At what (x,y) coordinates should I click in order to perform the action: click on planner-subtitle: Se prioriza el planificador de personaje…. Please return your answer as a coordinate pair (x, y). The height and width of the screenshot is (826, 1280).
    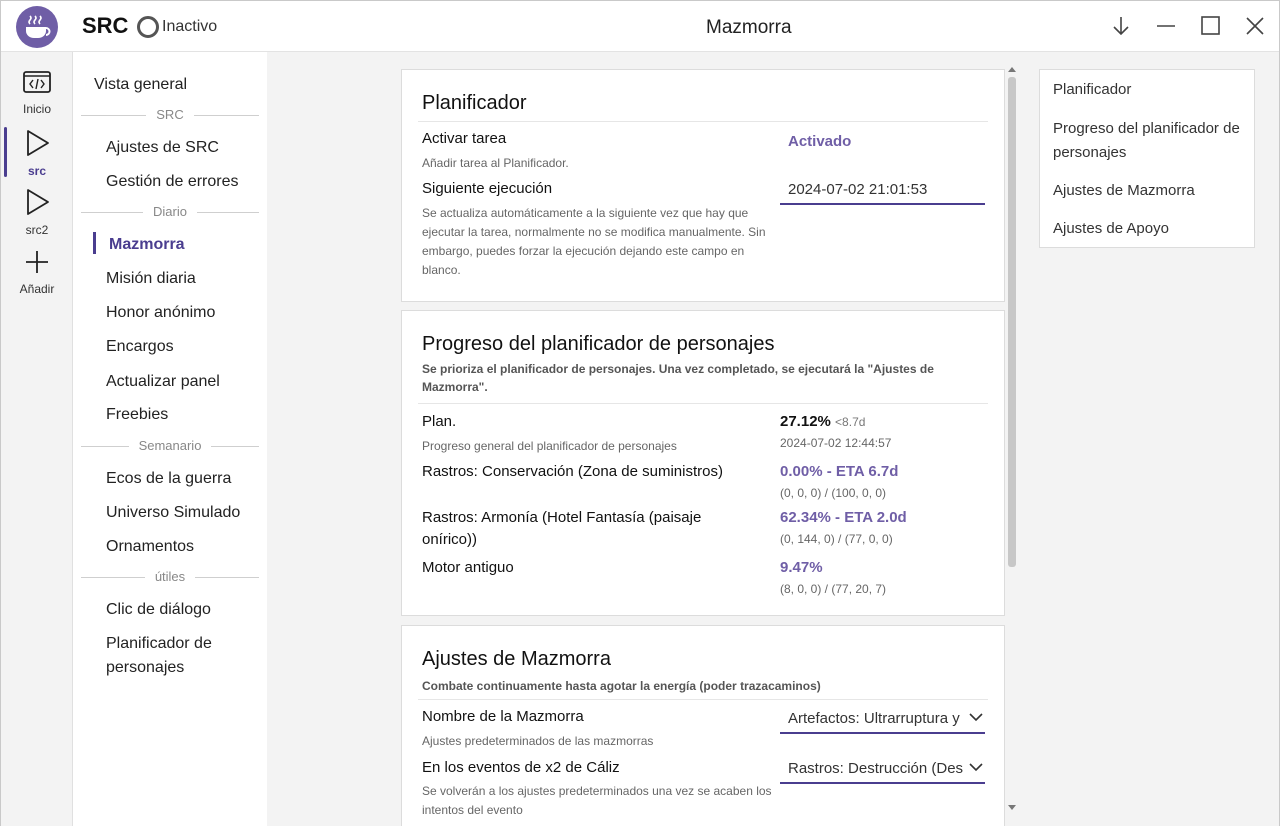
    Looking at the image, I should click on (678, 378).